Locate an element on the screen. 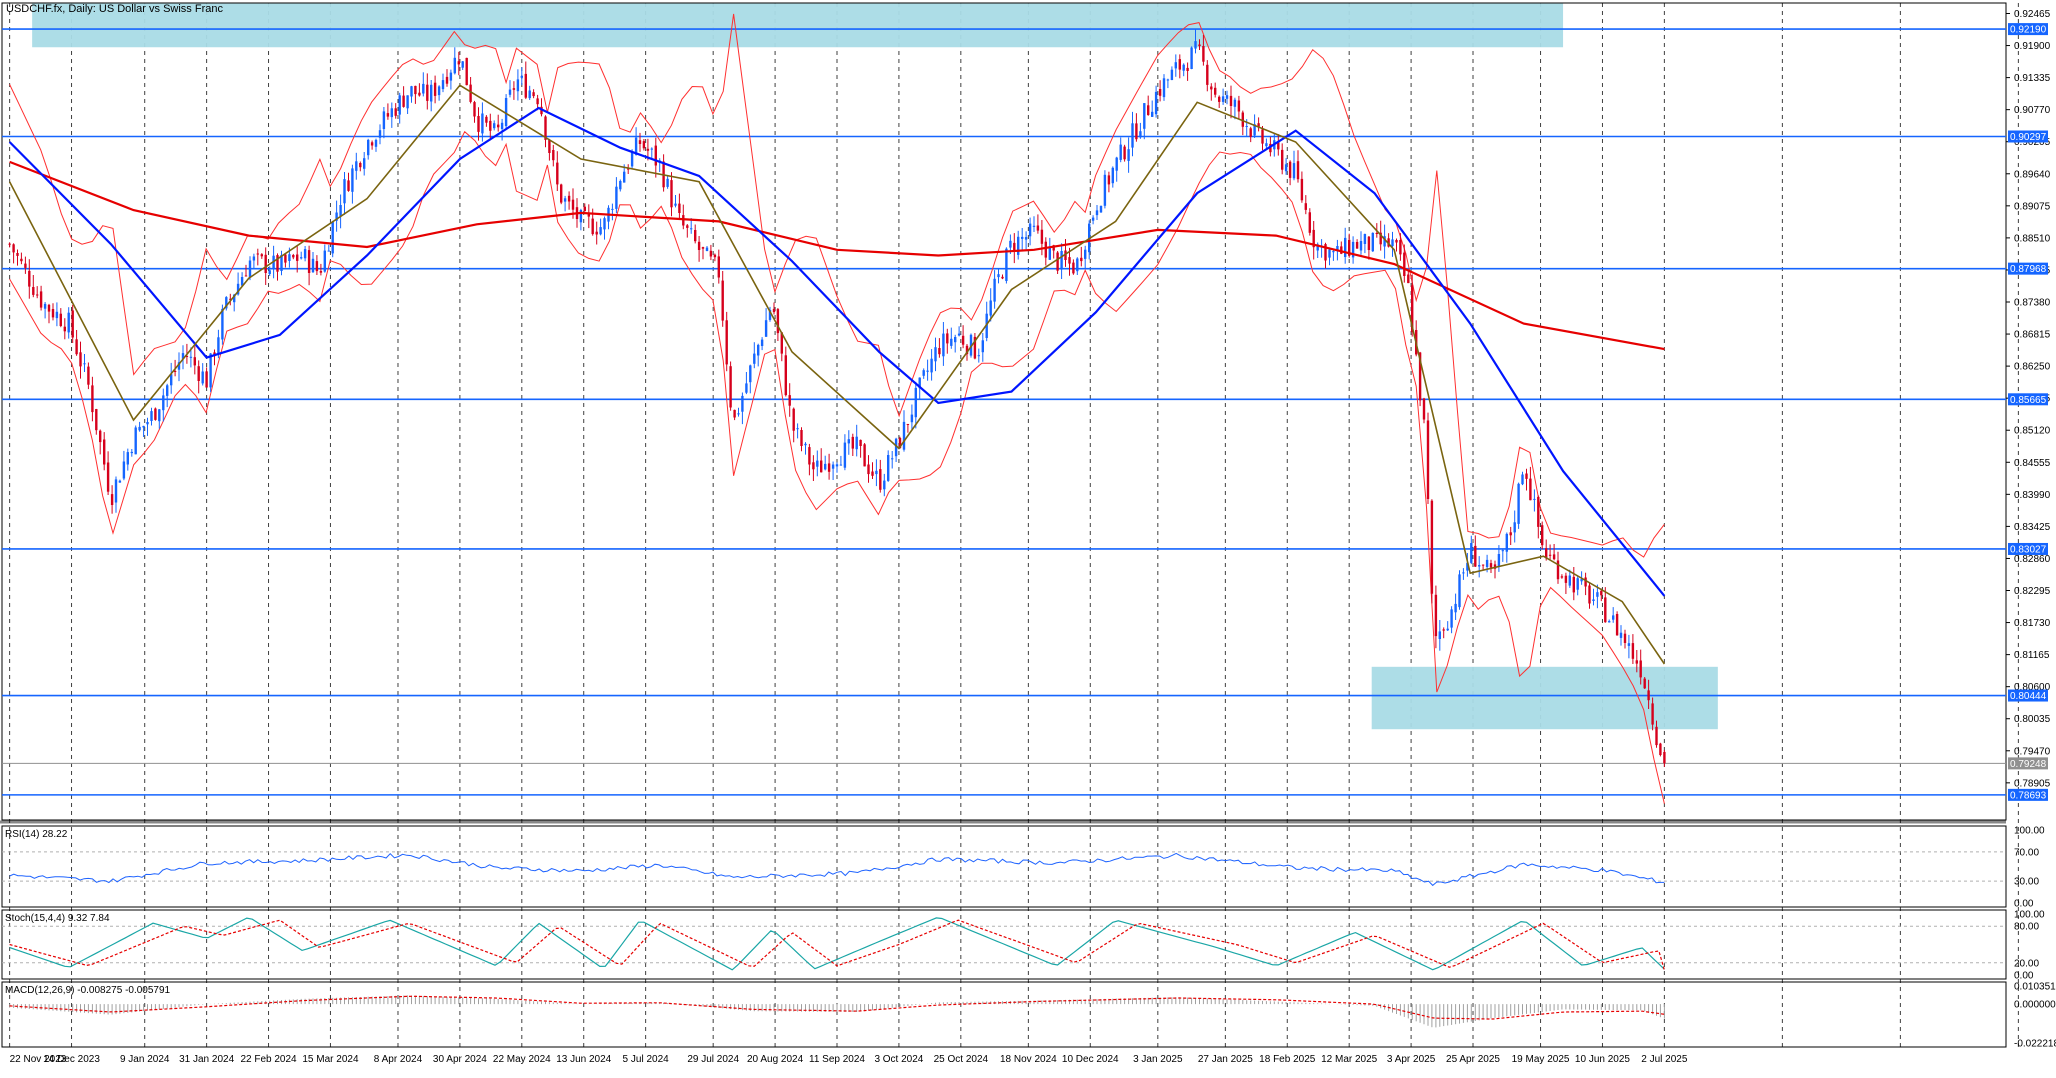 The width and height of the screenshot is (2056, 1078). x-tick-label: 18 Feb 2025 is located at coordinates (1287, 1059).